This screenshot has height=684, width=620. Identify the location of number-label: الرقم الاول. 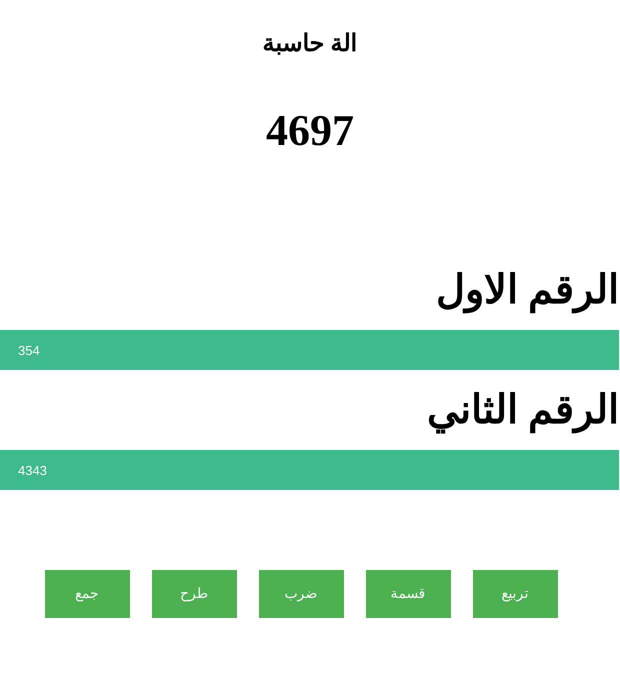
(527, 290).